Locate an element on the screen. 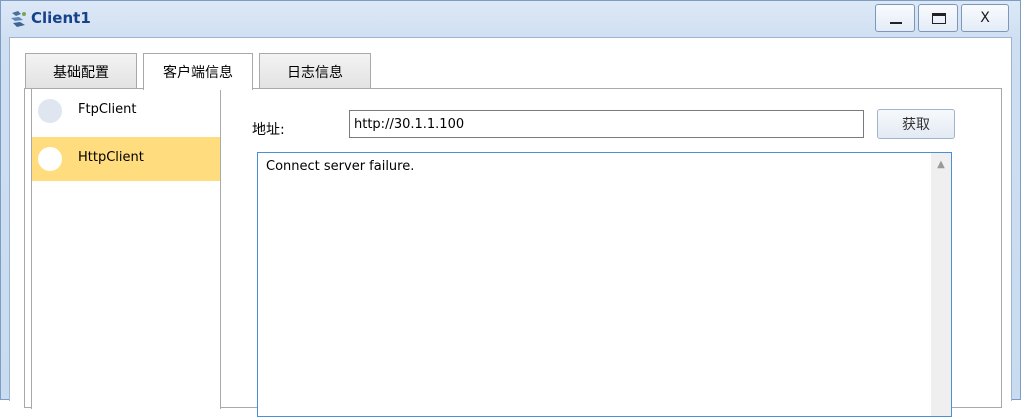 This screenshot has height=417, width=1021. close-button: X is located at coordinates (985, 18).